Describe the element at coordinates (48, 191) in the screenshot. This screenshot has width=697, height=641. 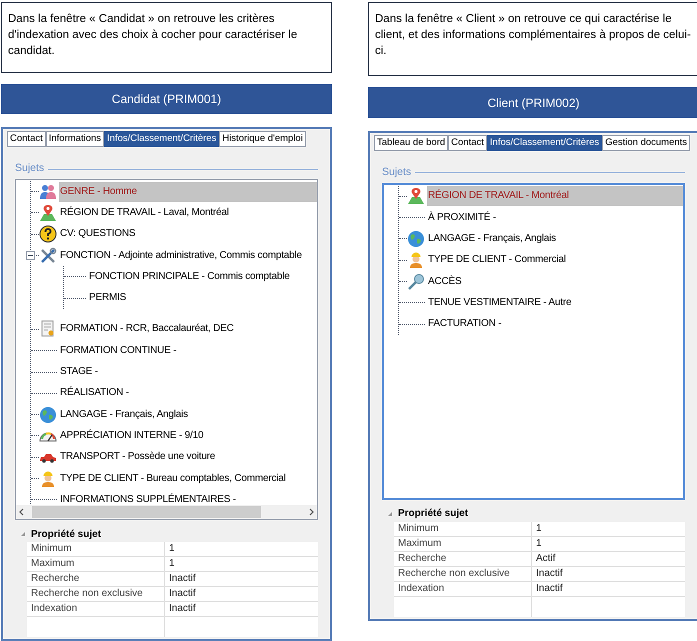
I see `people-icon` at that location.